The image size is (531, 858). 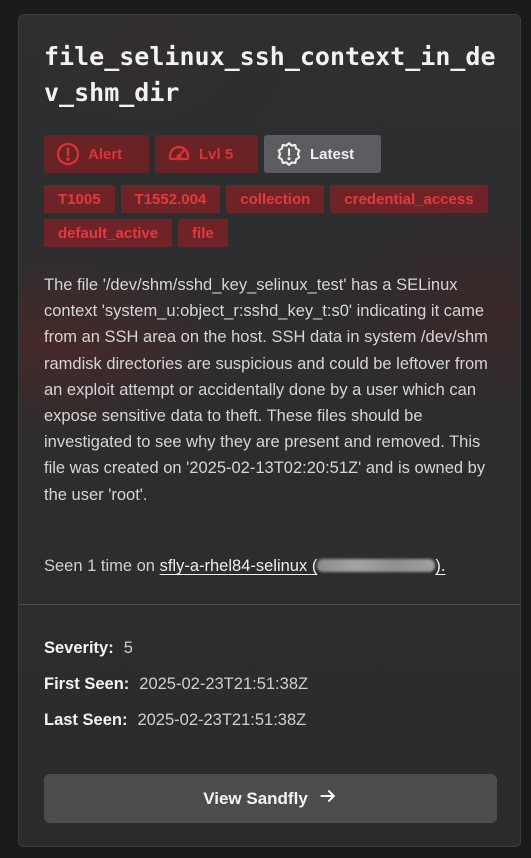 I want to click on last-seen-value: 2025-02-23T21:51:38Z, so click(x=222, y=720).